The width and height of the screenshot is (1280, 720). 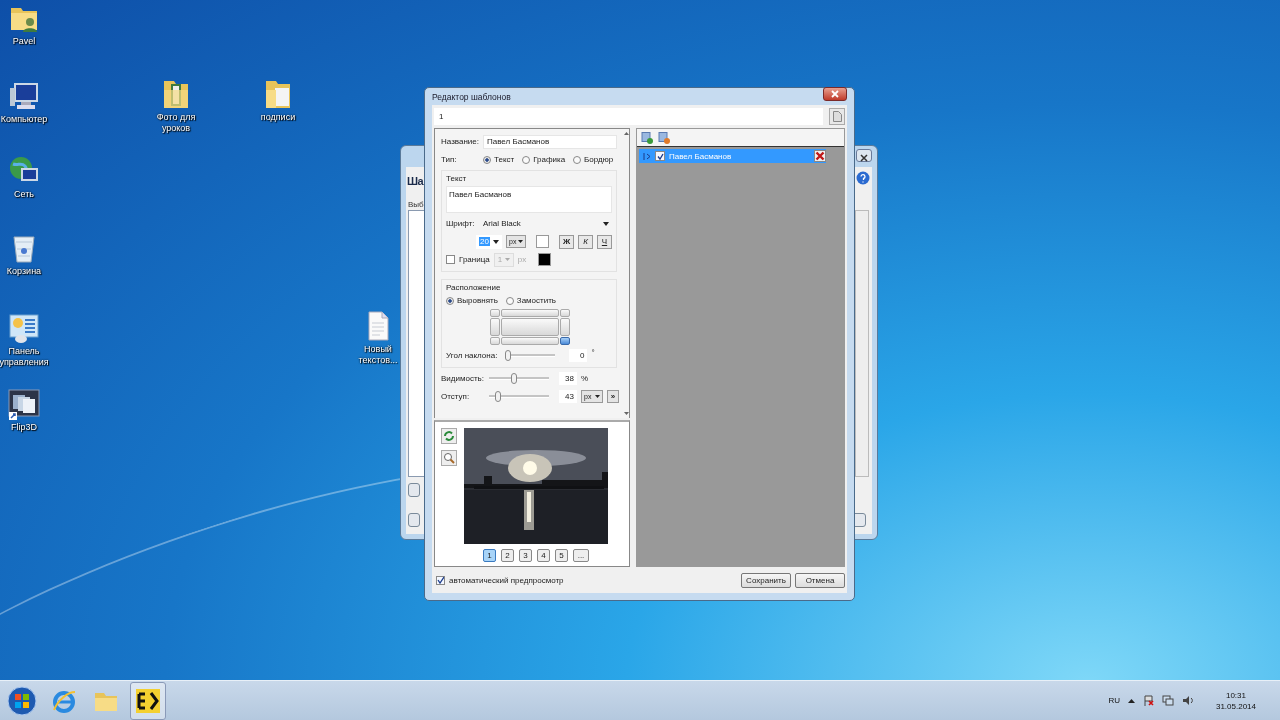 What do you see at coordinates (461, 223) in the screenshot?
I see `field-label: Шрифт:` at bounding box center [461, 223].